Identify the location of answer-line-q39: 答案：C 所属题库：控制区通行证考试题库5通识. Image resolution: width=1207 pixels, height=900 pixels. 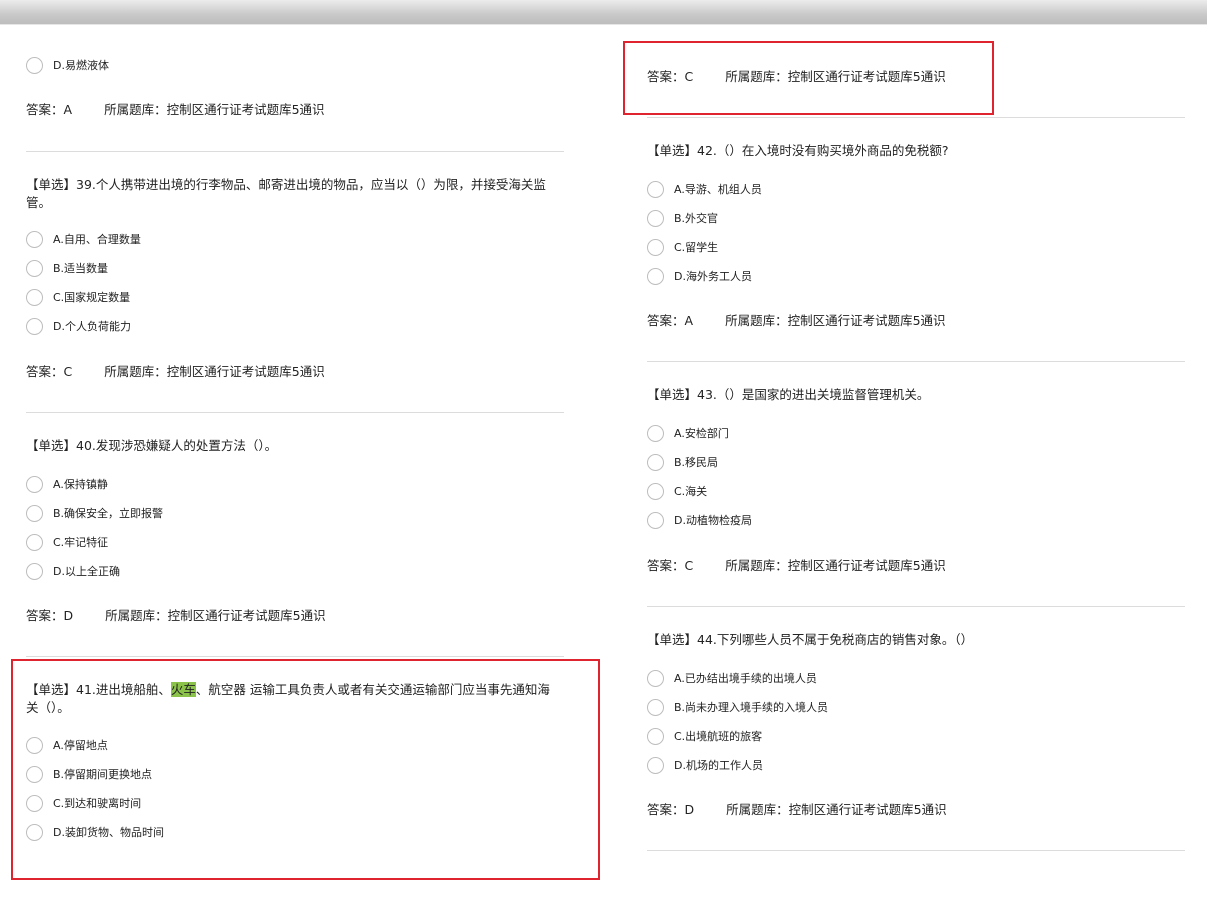
(175, 370).